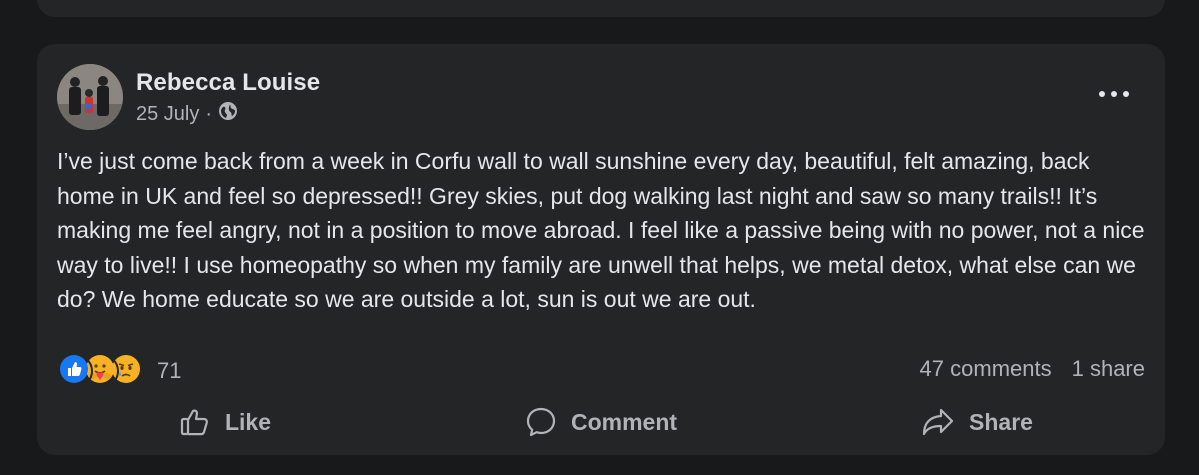 Image resolution: width=1199 pixels, height=475 pixels. I want to click on comment-icon, so click(541, 422).